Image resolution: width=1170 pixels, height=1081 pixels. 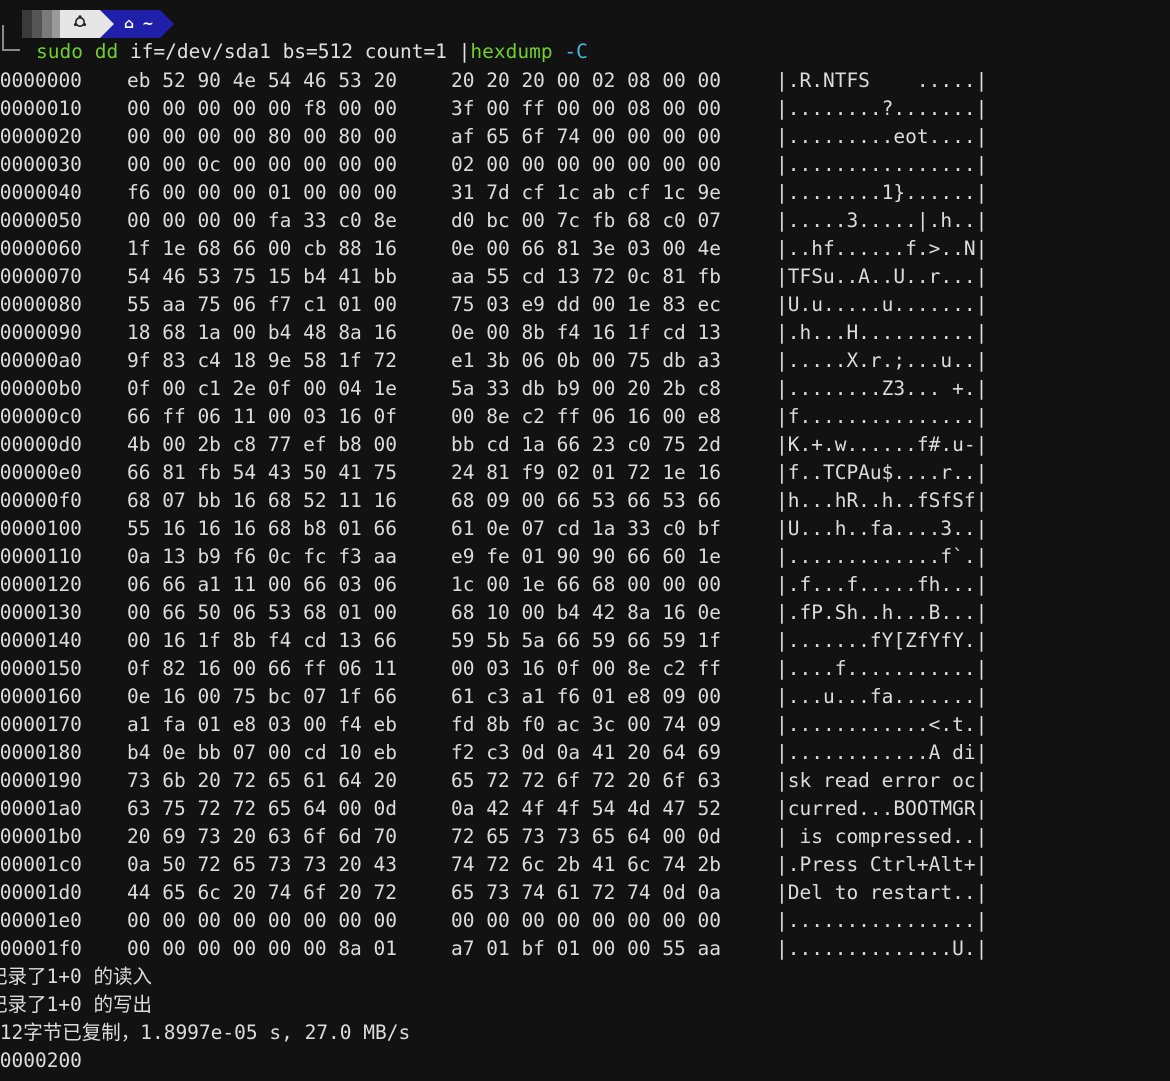 What do you see at coordinates (41, 108) in the screenshot?
I see `hexdump-offset: 00000010` at bounding box center [41, 108].